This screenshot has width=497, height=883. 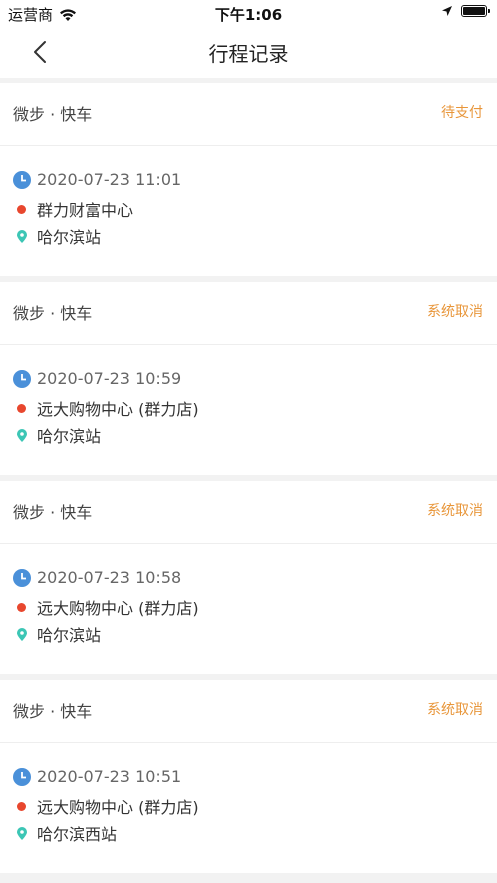 I want to click on trip-time-row: 2020-07-23 11:01, so click(x=97, y=179).